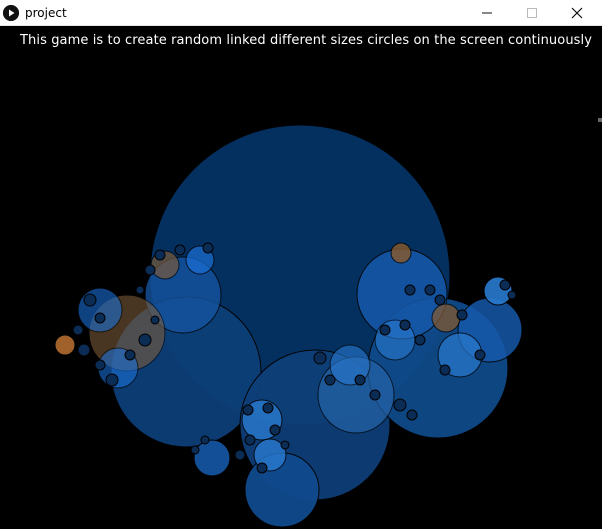 The width and height of the screenshot is (602, 529). Describe the element at coordinates (65, 345) in the screenshot. I see `circle-orange-left` at that location.